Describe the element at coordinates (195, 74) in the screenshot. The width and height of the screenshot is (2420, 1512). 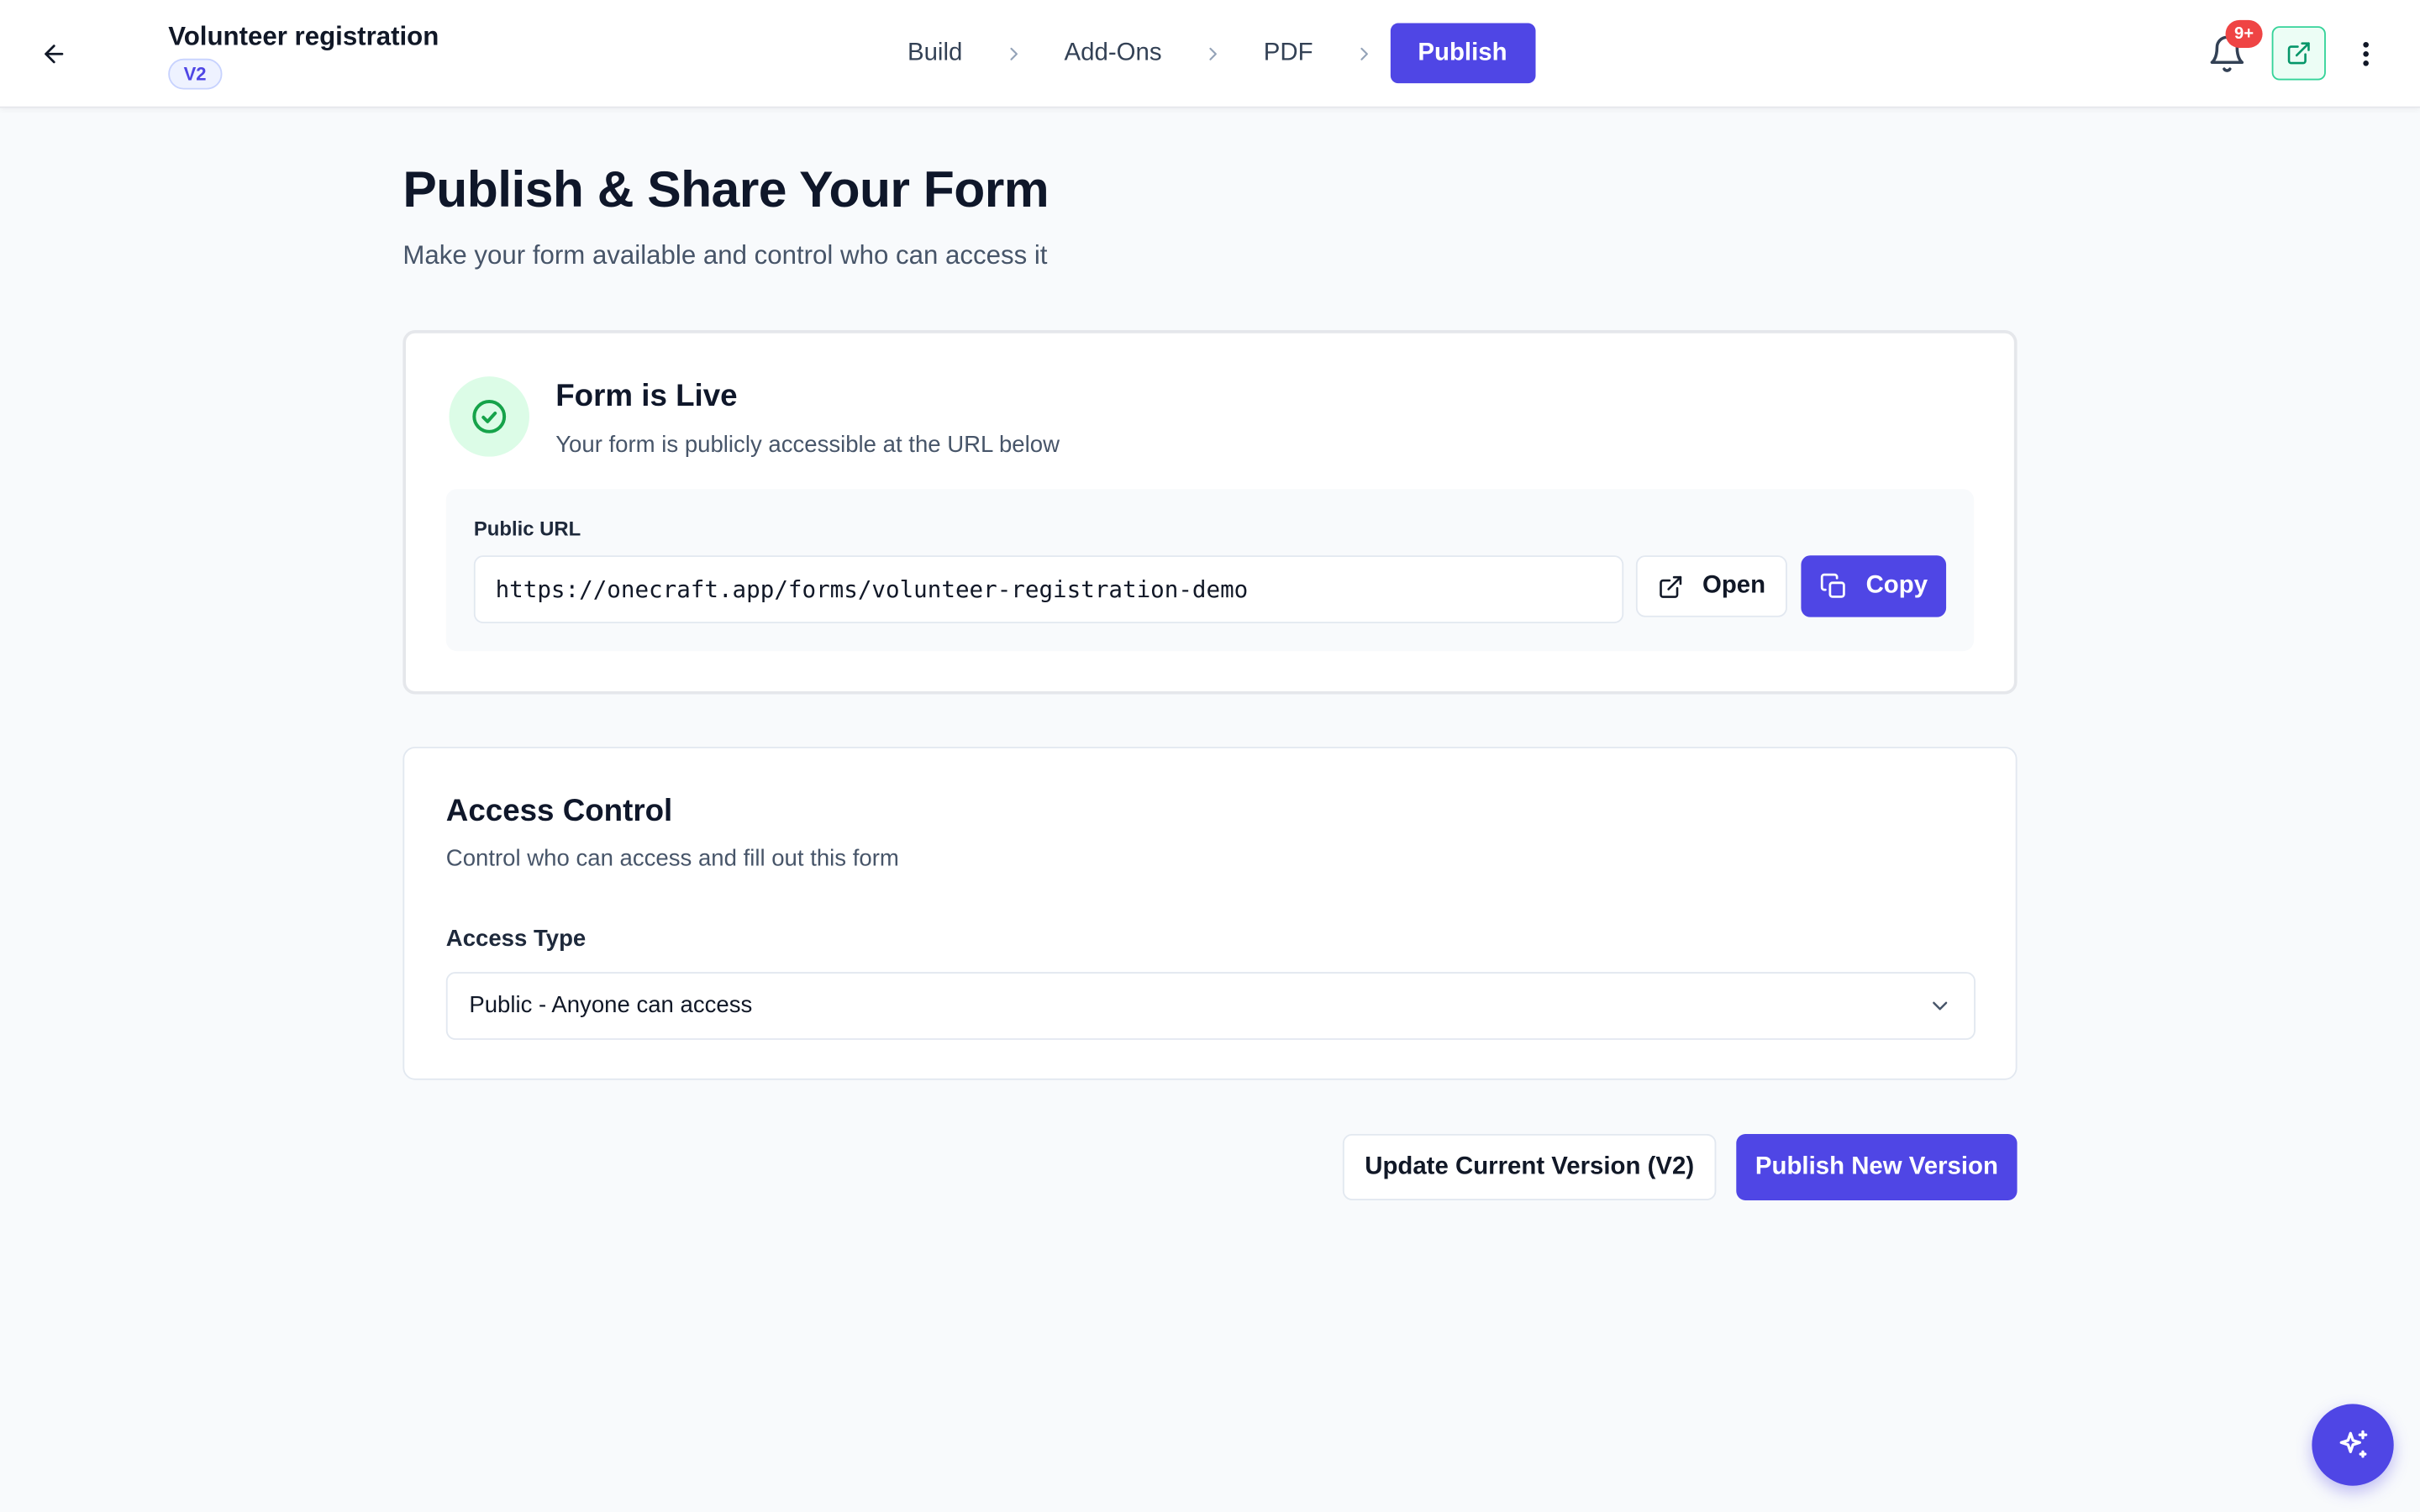
I see `version-badge: V2` at that location.